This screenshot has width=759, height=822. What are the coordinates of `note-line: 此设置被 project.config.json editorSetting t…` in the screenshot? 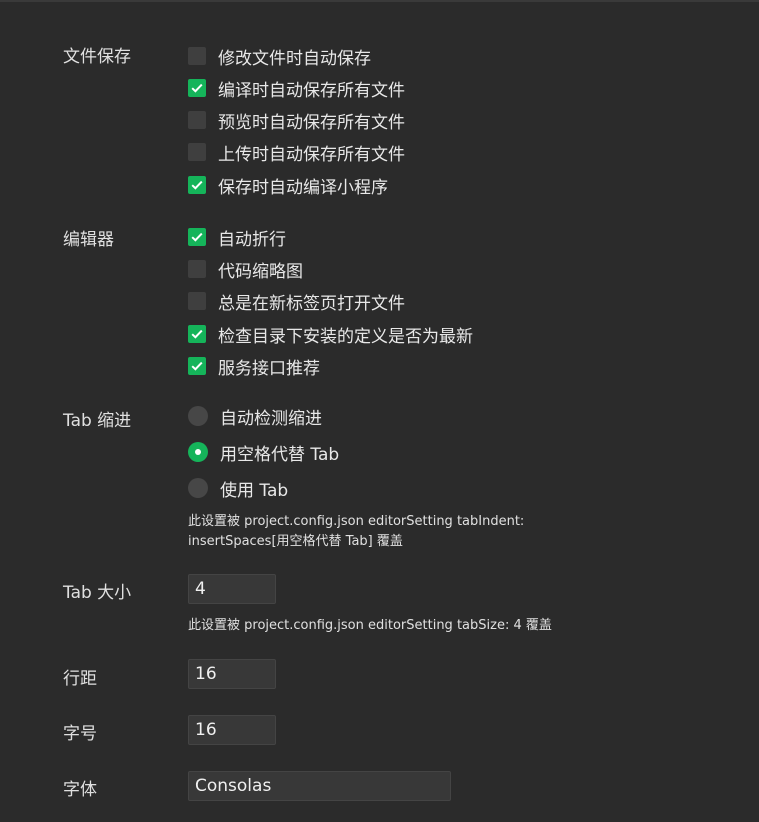 It's located at (356, 521).